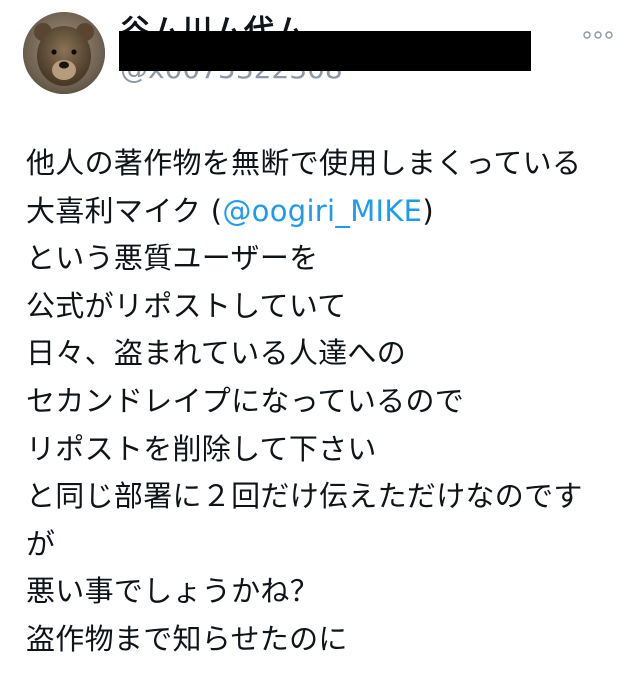  I want to click on post-text-segment: 大喜利マイク (, so click(124, 210).